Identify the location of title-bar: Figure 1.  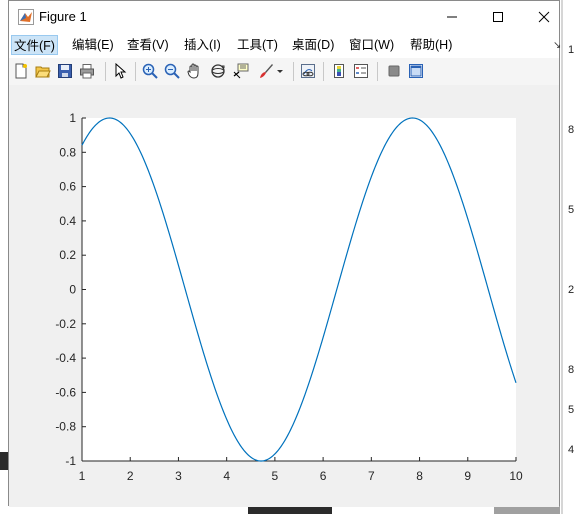
(284, 16).